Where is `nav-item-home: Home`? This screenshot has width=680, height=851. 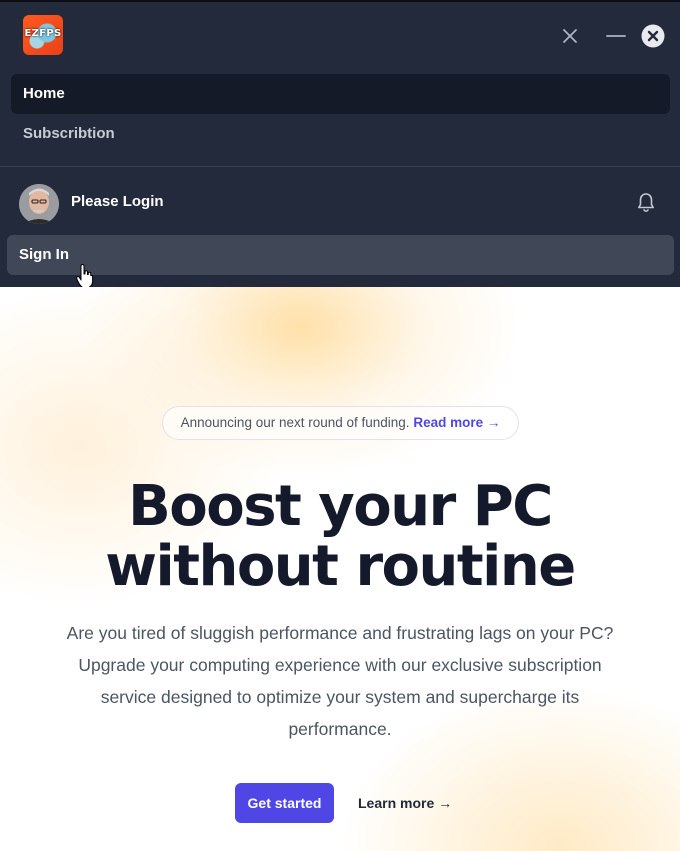 nav-item-home: Home is located at coordinates (340, 94).